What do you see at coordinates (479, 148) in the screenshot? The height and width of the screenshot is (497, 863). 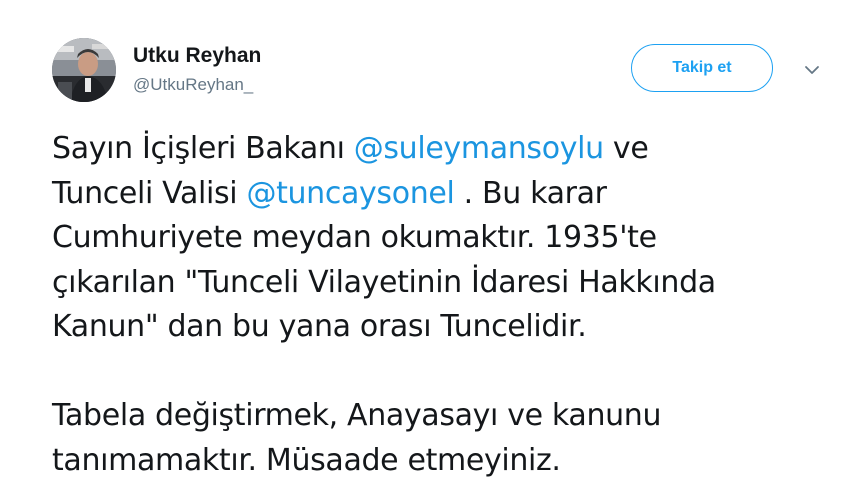 I see `mention-link: @suleymansoylu` at bounding box center [479, 148].